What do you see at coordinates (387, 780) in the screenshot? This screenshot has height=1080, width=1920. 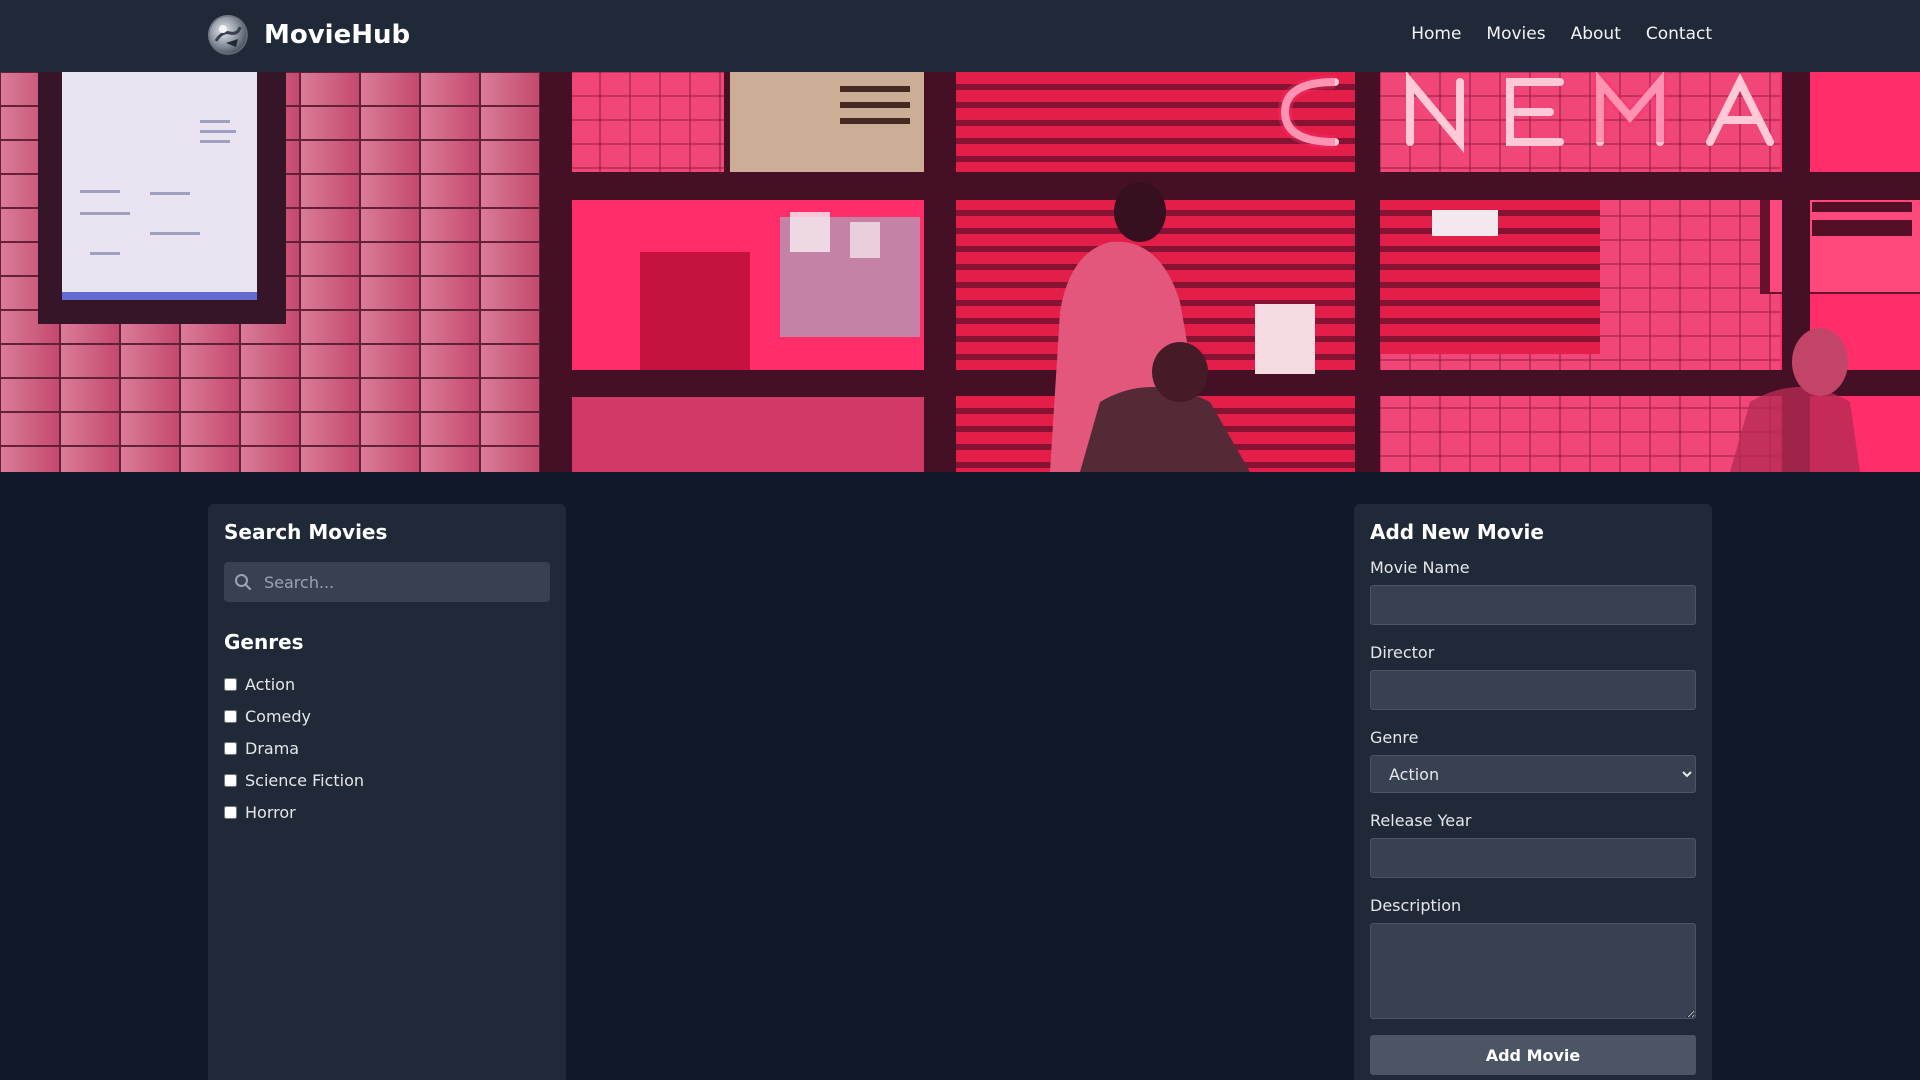 I see `genre-item-science-fiction: Science Fiction` at bounding box center [387, 780].